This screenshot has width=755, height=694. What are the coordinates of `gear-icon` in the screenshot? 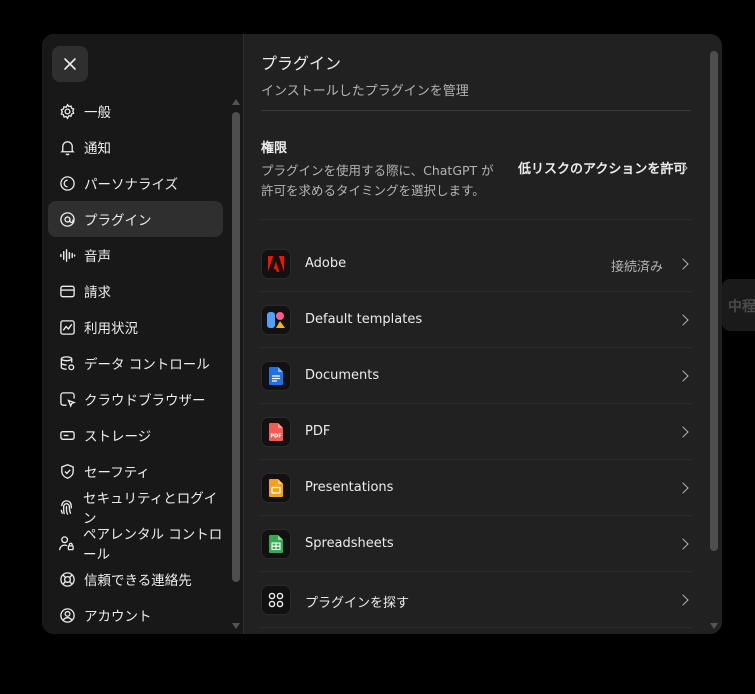 It's located at (67, 111).